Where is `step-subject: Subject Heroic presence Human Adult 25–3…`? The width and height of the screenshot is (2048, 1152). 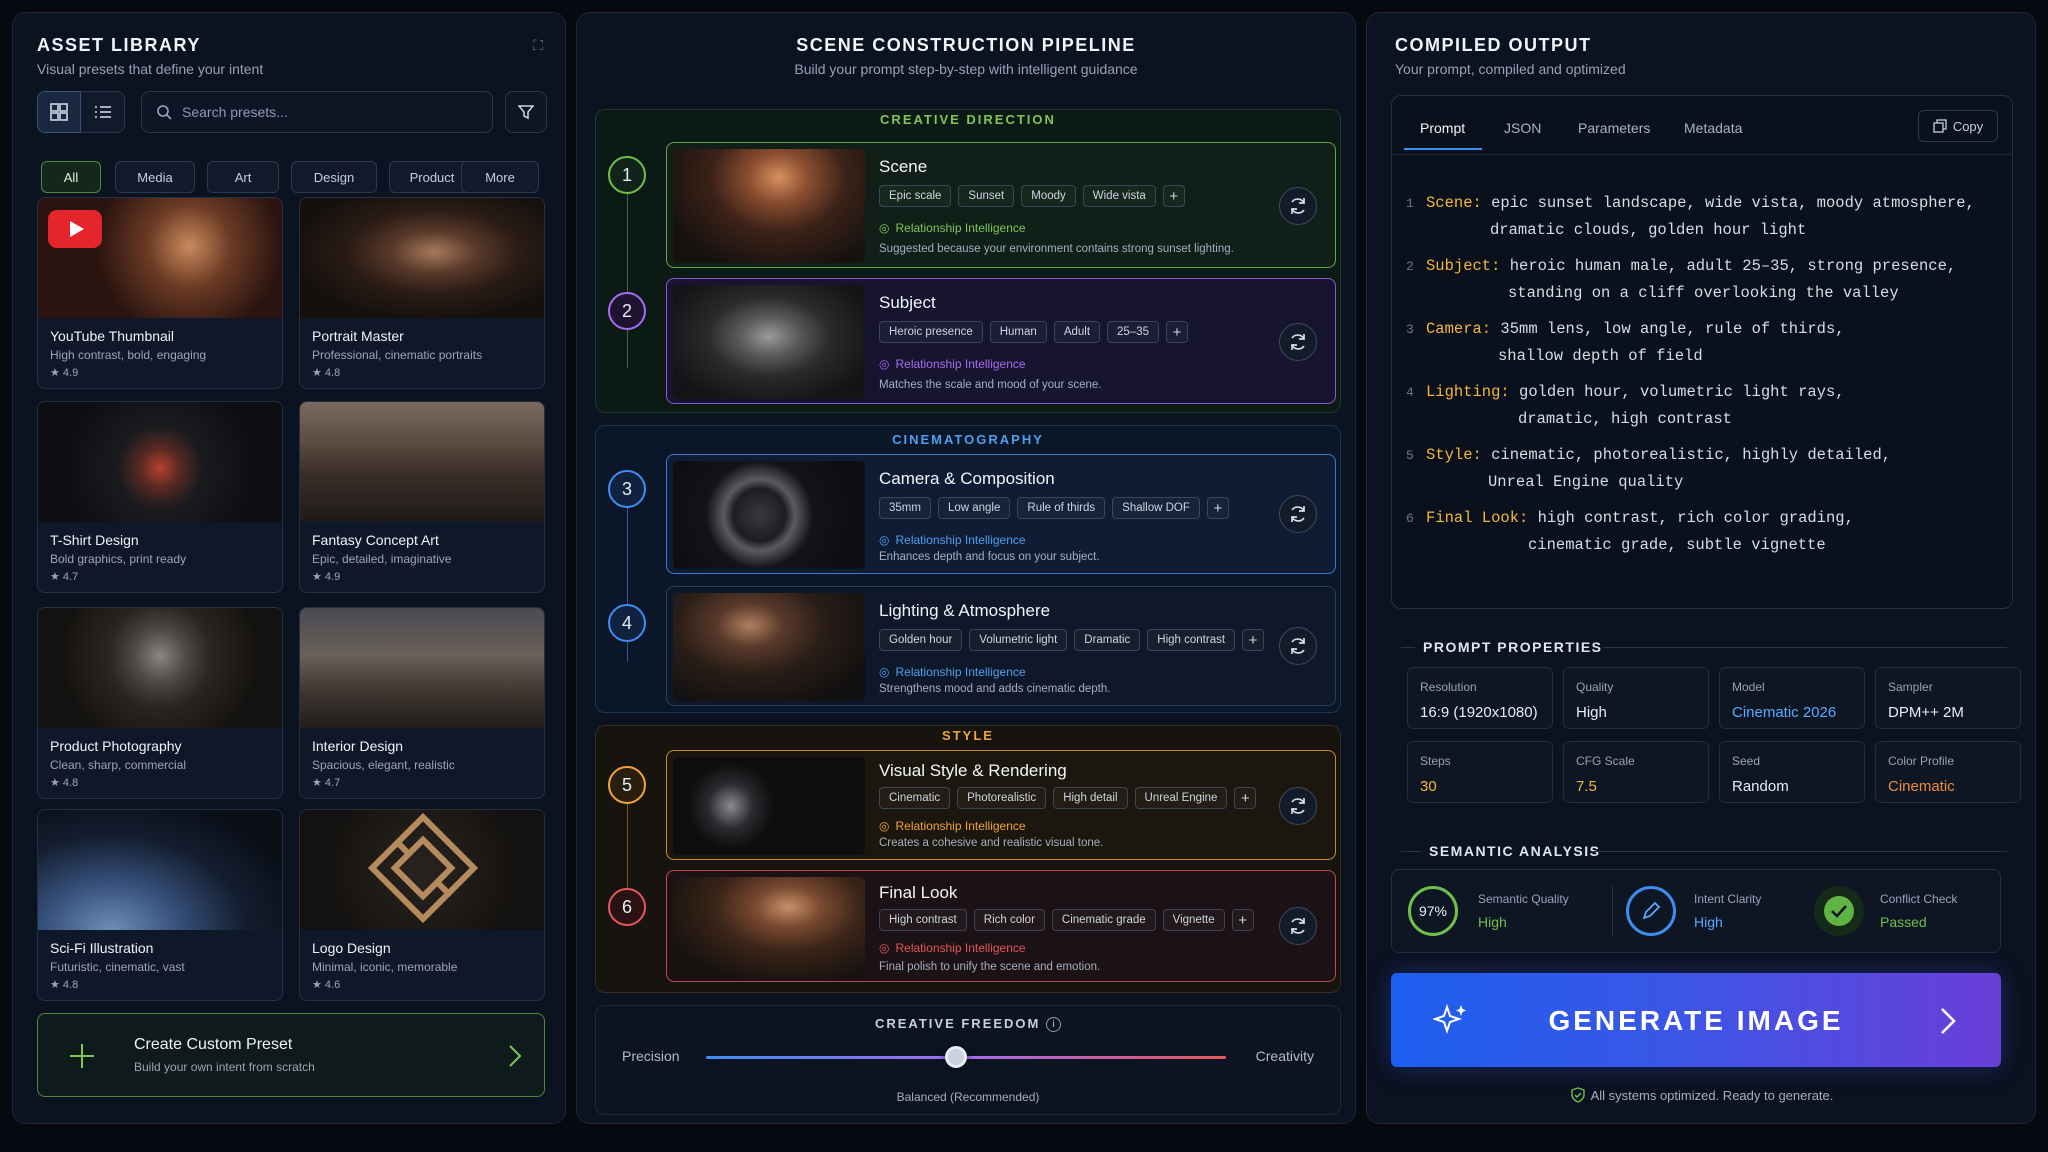 step-subject: Subject Heroic presence Human Adult 25–3… is located at coordinates (1001, 341).